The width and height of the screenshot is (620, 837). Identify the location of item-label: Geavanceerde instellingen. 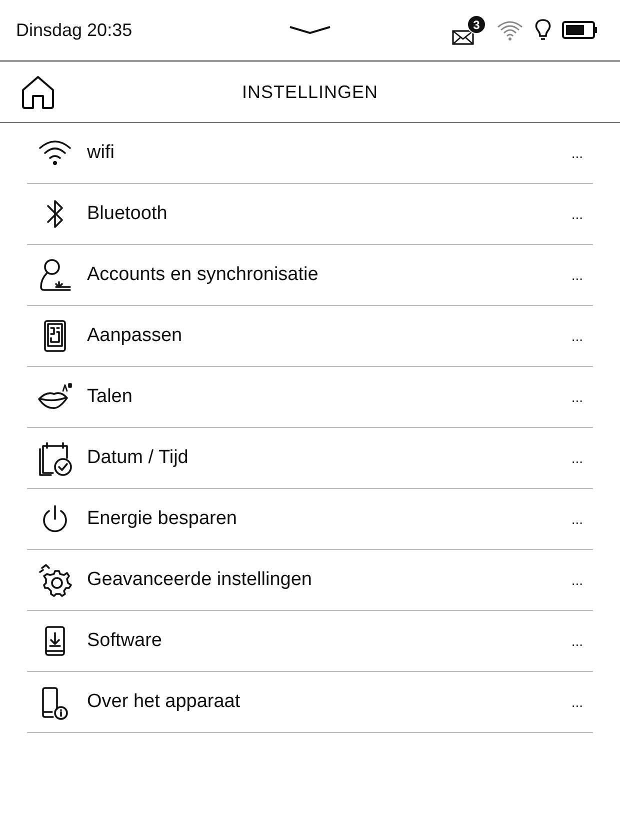
(199, 580).